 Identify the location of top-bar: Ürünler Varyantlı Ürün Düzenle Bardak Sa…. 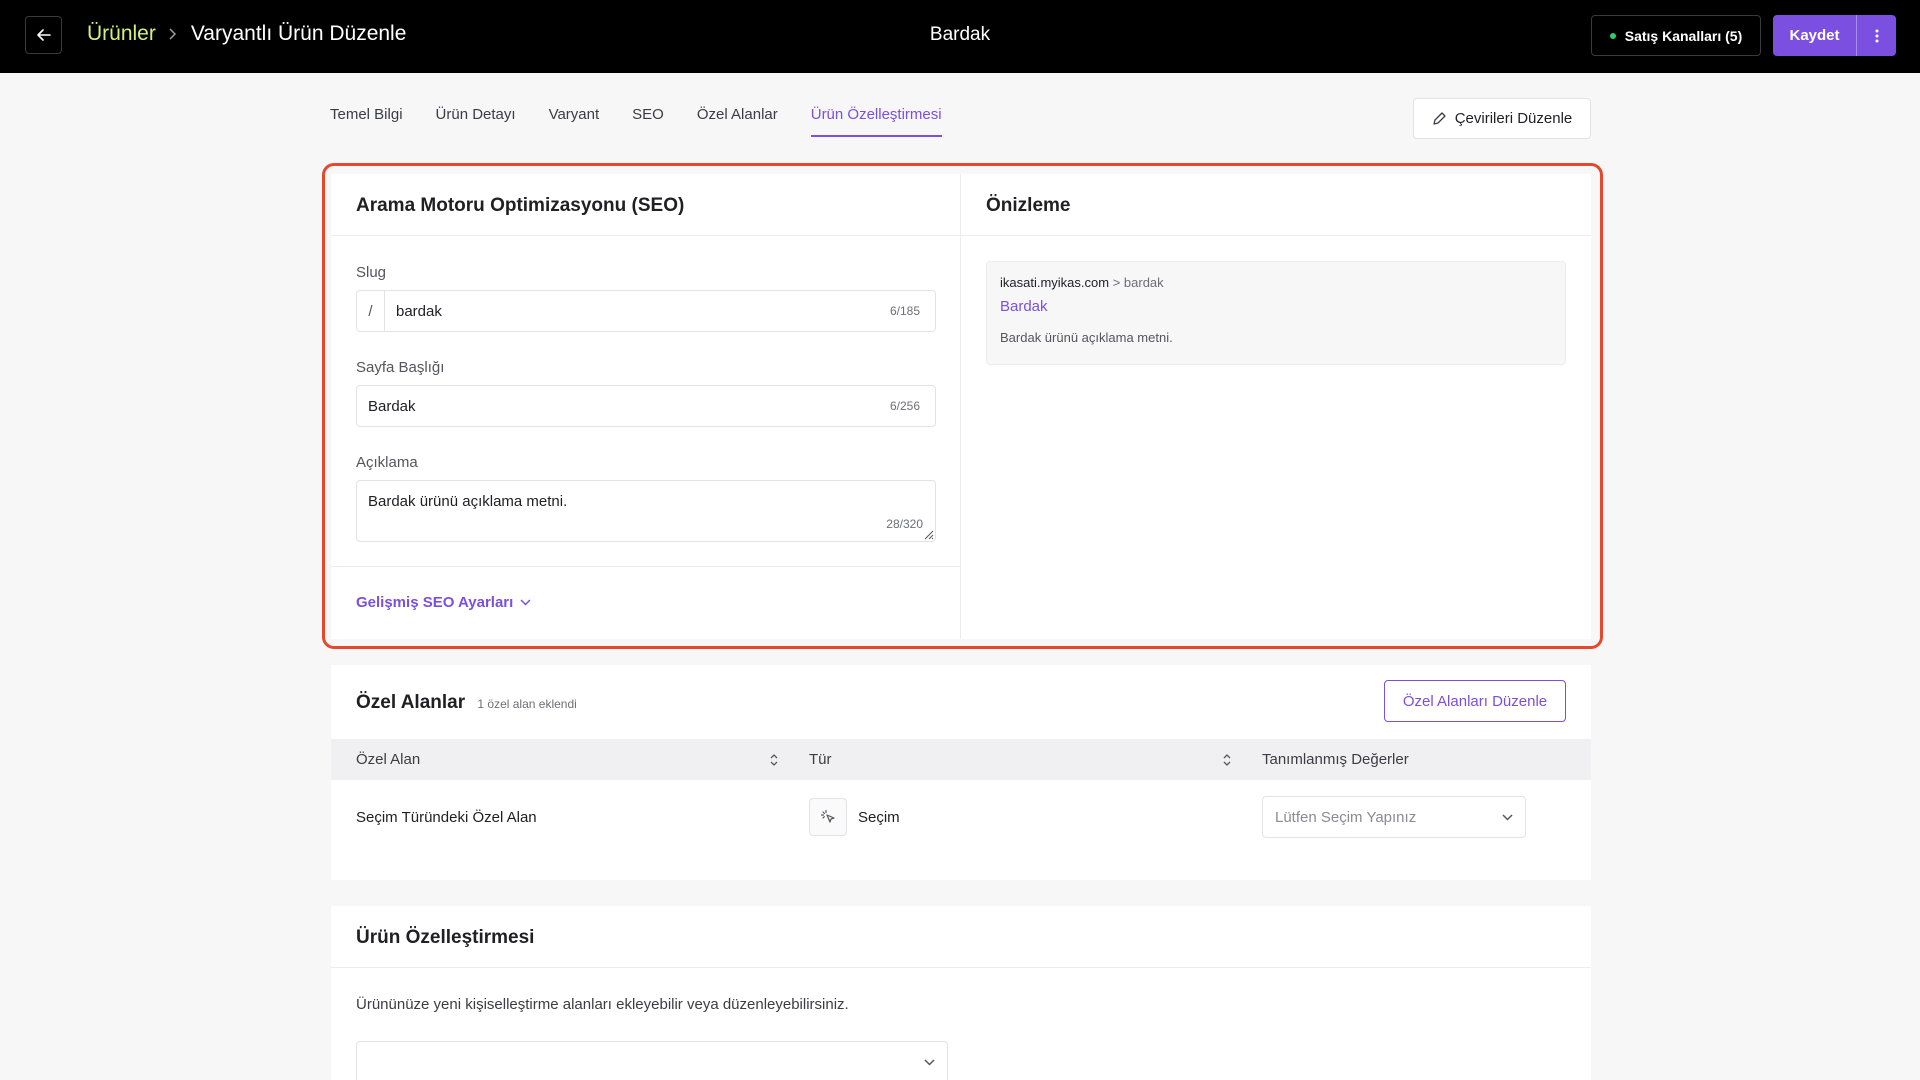
(960, 36).